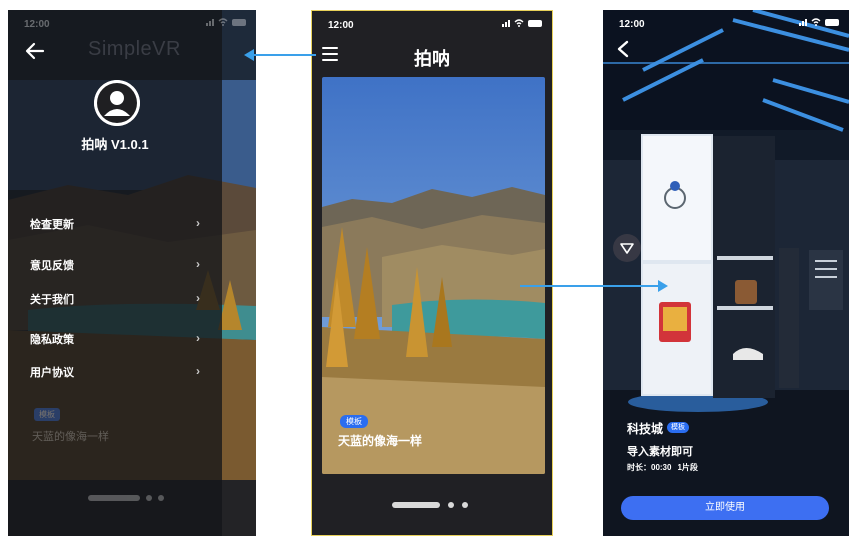  What do you see at coordinates (115, 341) in the screenshot?
I see `menu-item-privacy: 隐私政策 ›` at bounding box center [115, 341].